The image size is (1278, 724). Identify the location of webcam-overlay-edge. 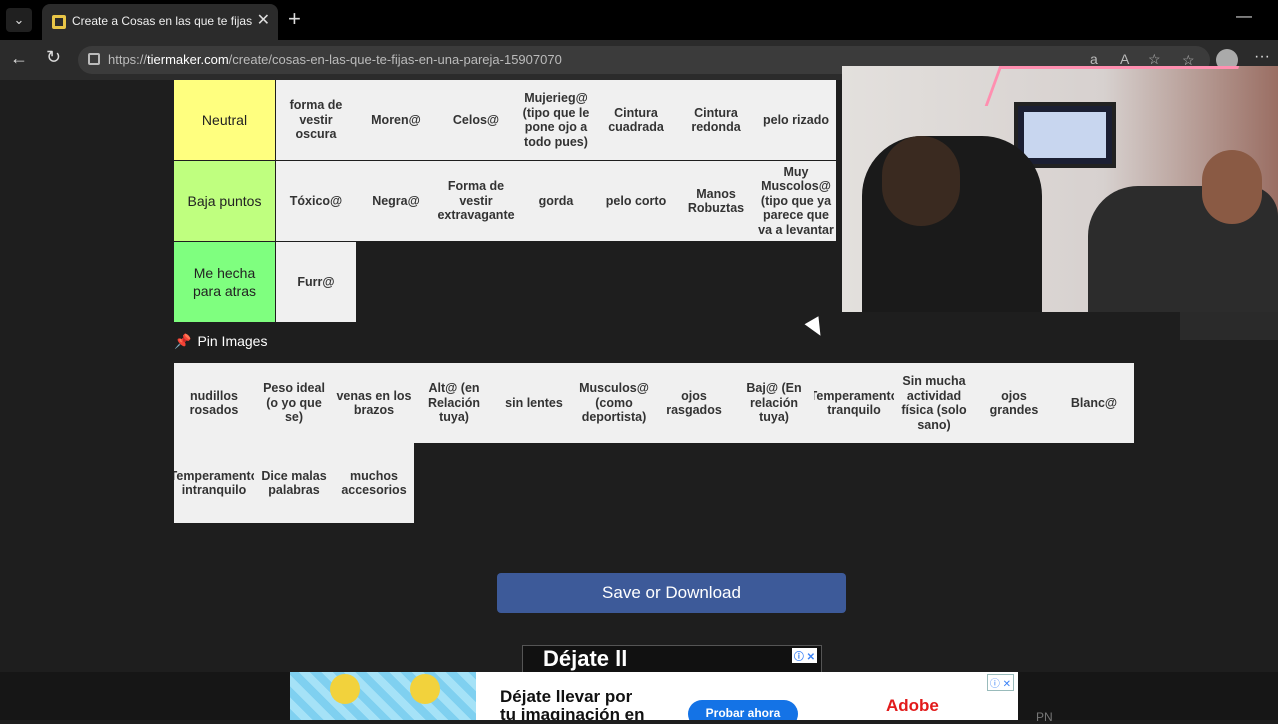
(1229, 326).